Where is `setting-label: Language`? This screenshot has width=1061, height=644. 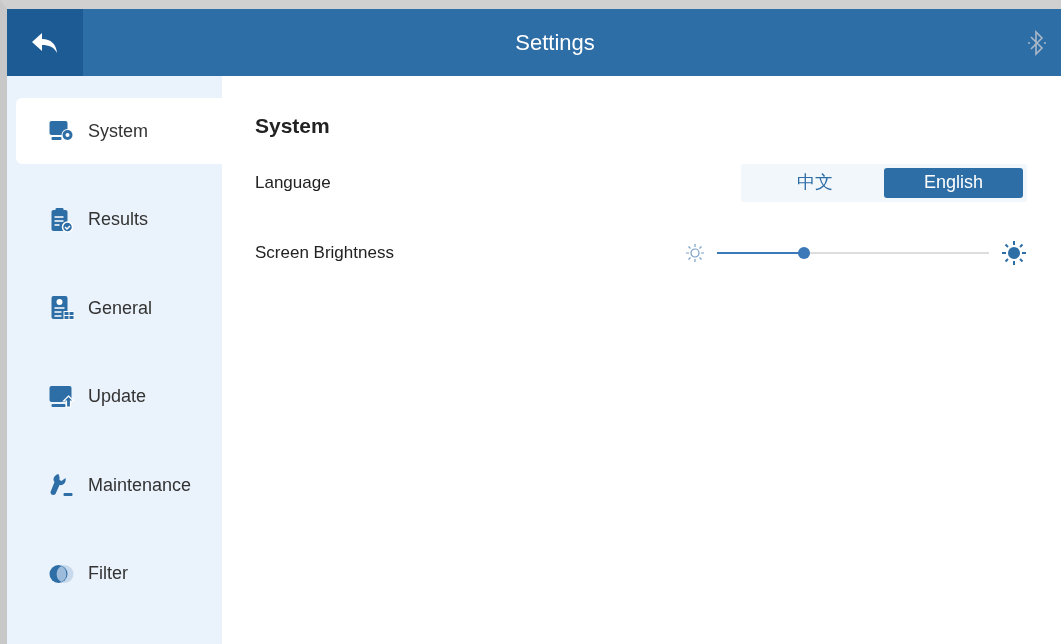
setting-label: Language is located at coordinates (293, 182).